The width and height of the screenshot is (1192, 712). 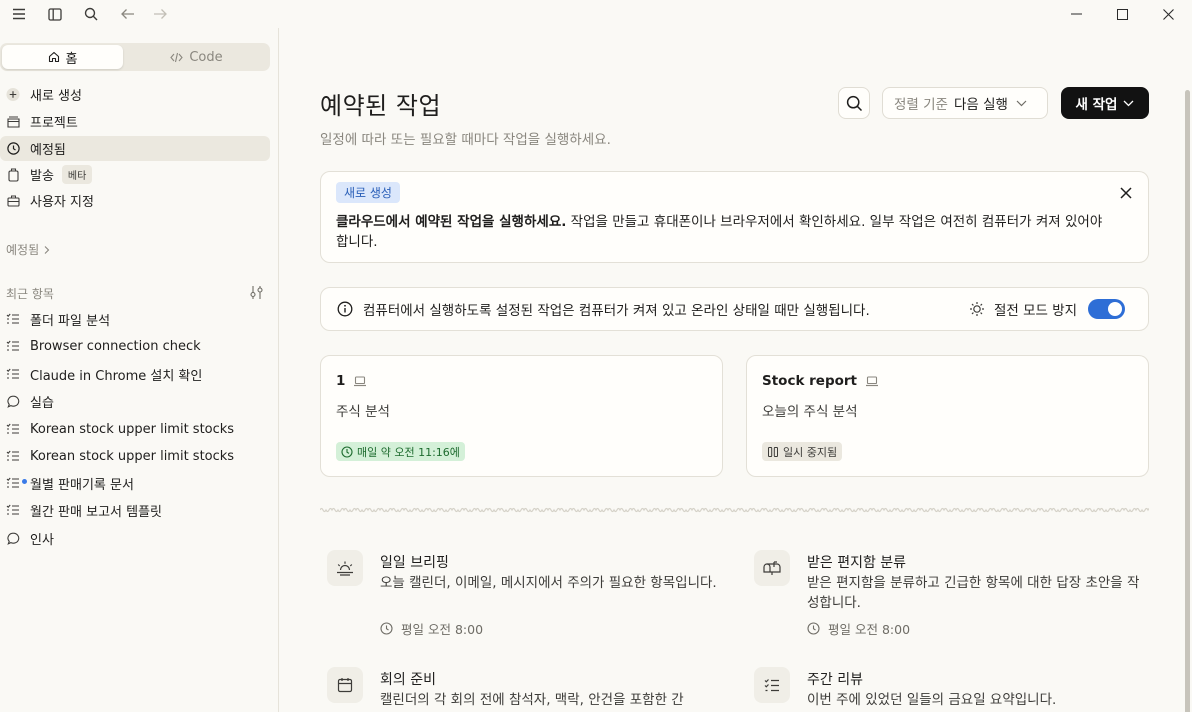 I want to click on new-badge: 새로 생성, so click(x=368, y=192).